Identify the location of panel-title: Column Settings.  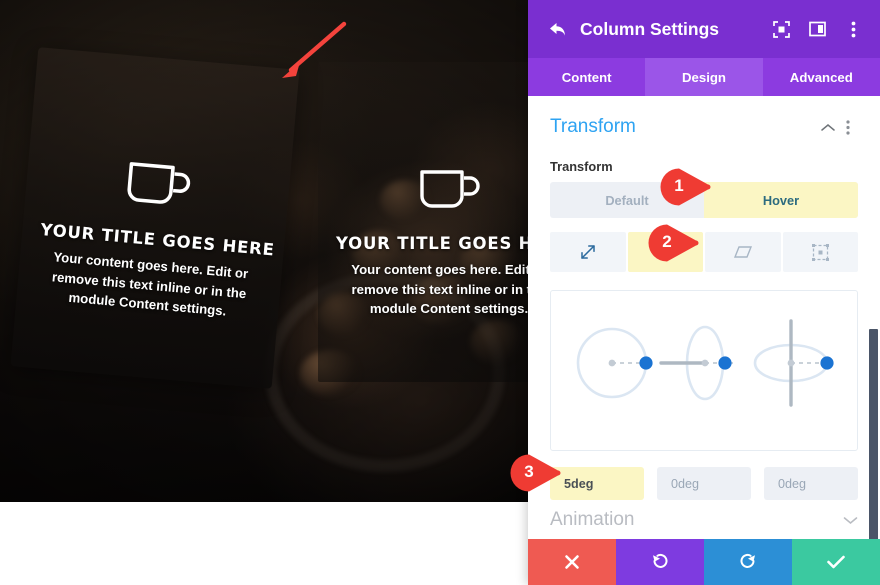
(650, 28).